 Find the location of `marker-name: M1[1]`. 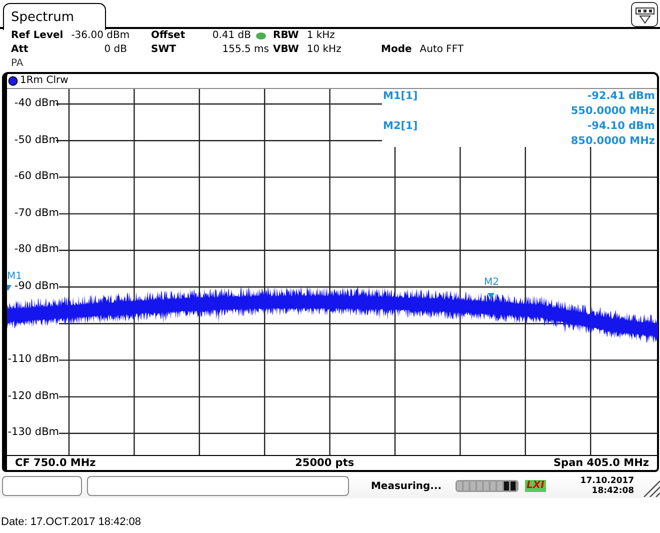

marker-name: M1[1] is located at coordinates (400, 96).